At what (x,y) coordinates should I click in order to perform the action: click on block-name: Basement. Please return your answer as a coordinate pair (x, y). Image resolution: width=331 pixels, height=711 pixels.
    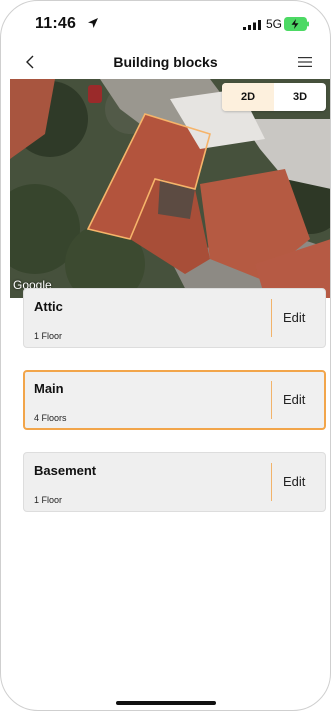
    Looking at the image, I should click on (65, 470).